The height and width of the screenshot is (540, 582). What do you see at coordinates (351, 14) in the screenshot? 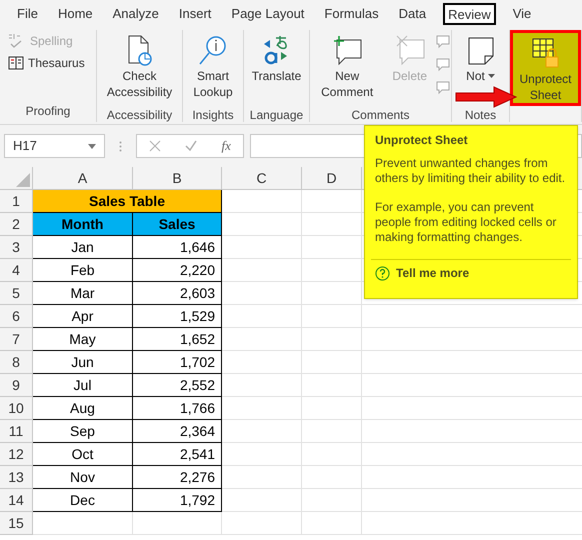
I see `ribbon-tab: Formulas` at bounding box center [351, 14].